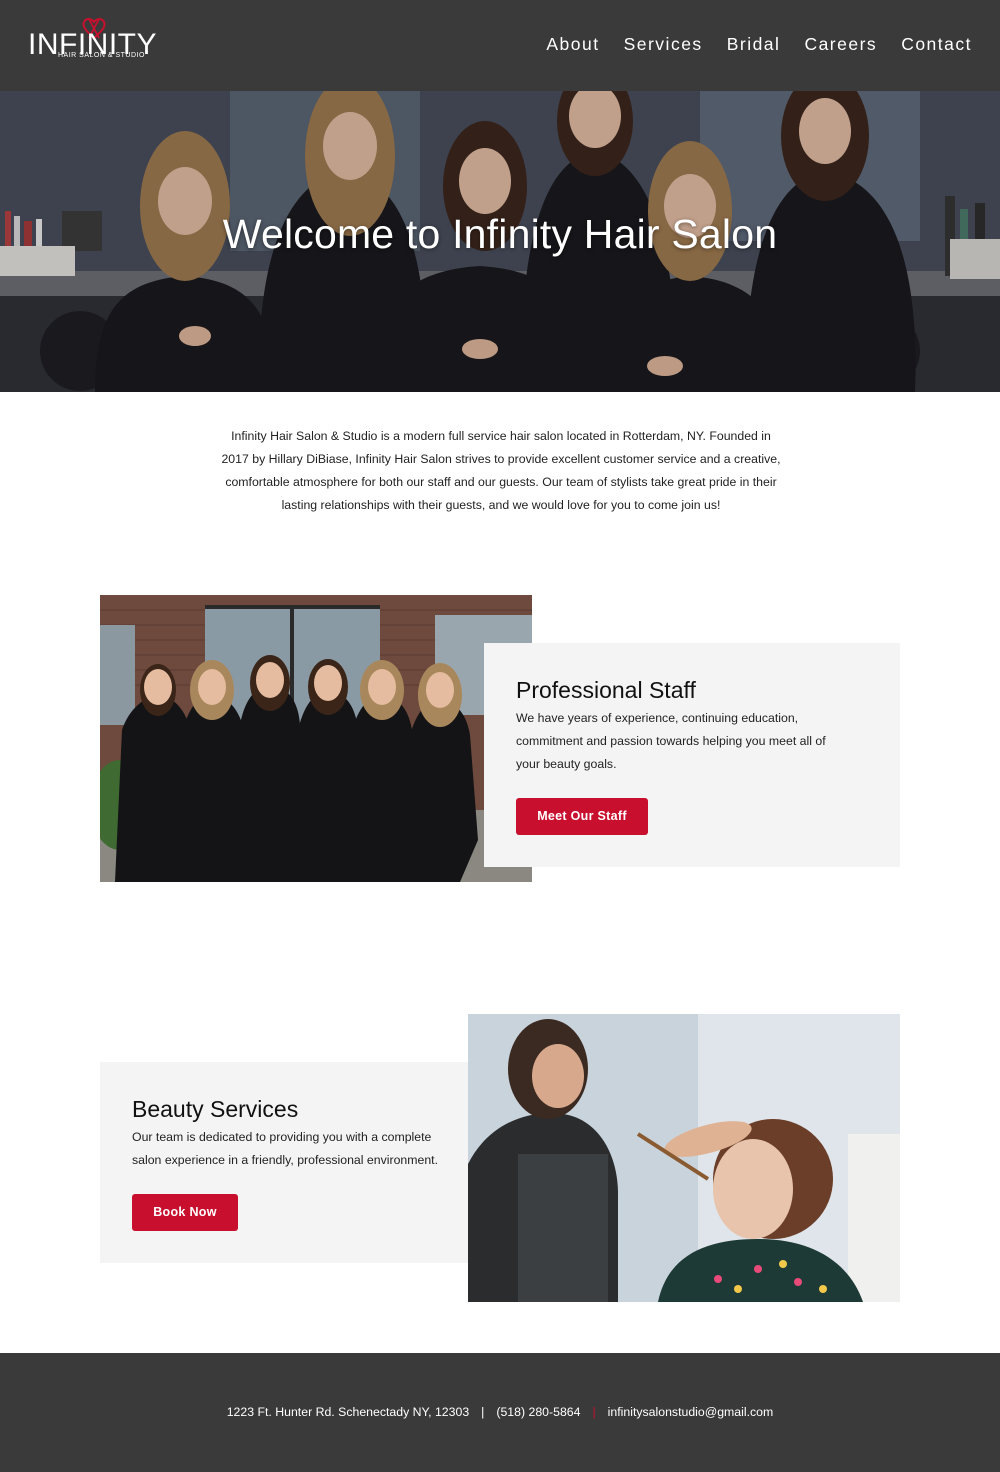 The image size is (1000, 1472). I want to click on main-nav: About Services Bridal Careers Contact, so click(759, 44).